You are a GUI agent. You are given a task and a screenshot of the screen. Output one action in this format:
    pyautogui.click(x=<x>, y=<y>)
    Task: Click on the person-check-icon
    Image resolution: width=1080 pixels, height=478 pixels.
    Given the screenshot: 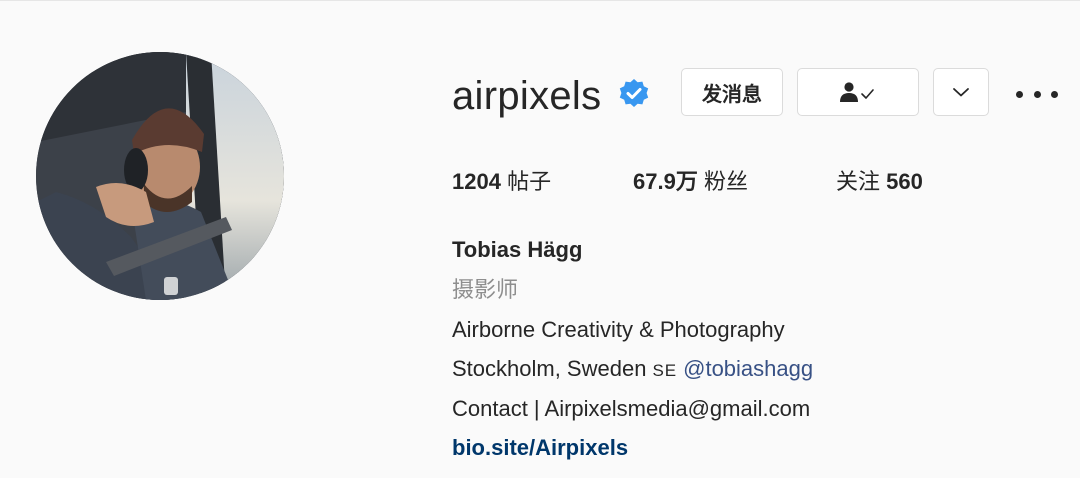 What is the action you would take?
    pyautogui.click(x=857, y=92)
    